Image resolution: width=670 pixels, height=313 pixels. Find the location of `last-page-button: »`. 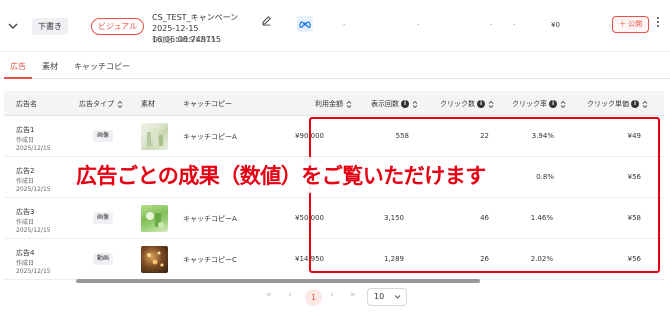

last-page-button: » is located at coordinates (353, 295).